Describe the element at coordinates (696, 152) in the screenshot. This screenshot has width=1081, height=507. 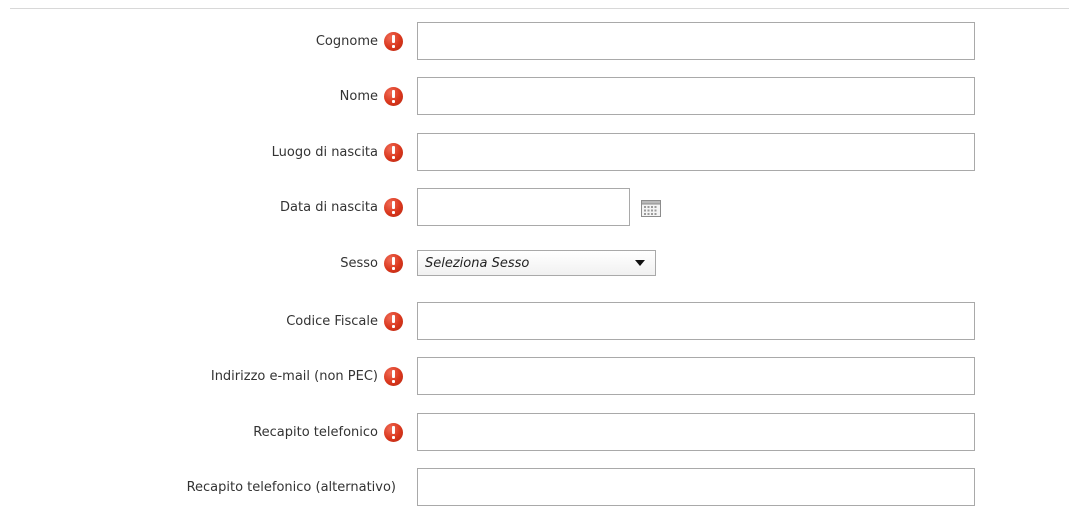
I see `luogo-nascita-input` at that location.